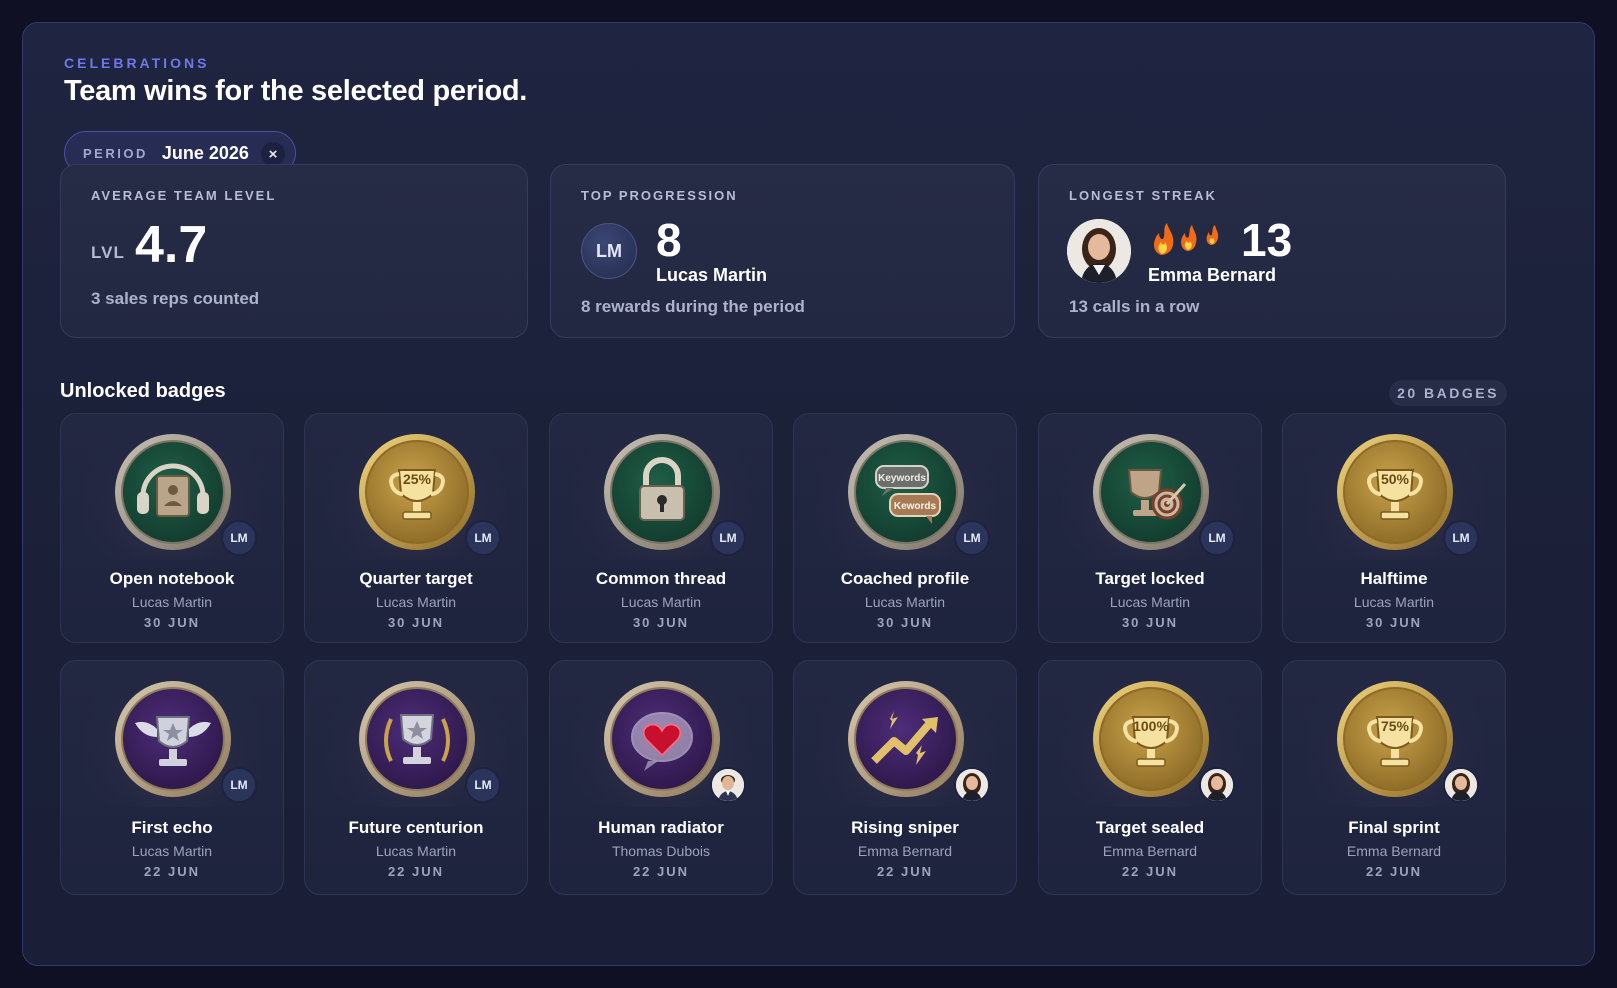  What do you see at coordinates (661, 827) in the screenshot?
I see `badge-name: Human radiator` at bounding box center [661, 827].